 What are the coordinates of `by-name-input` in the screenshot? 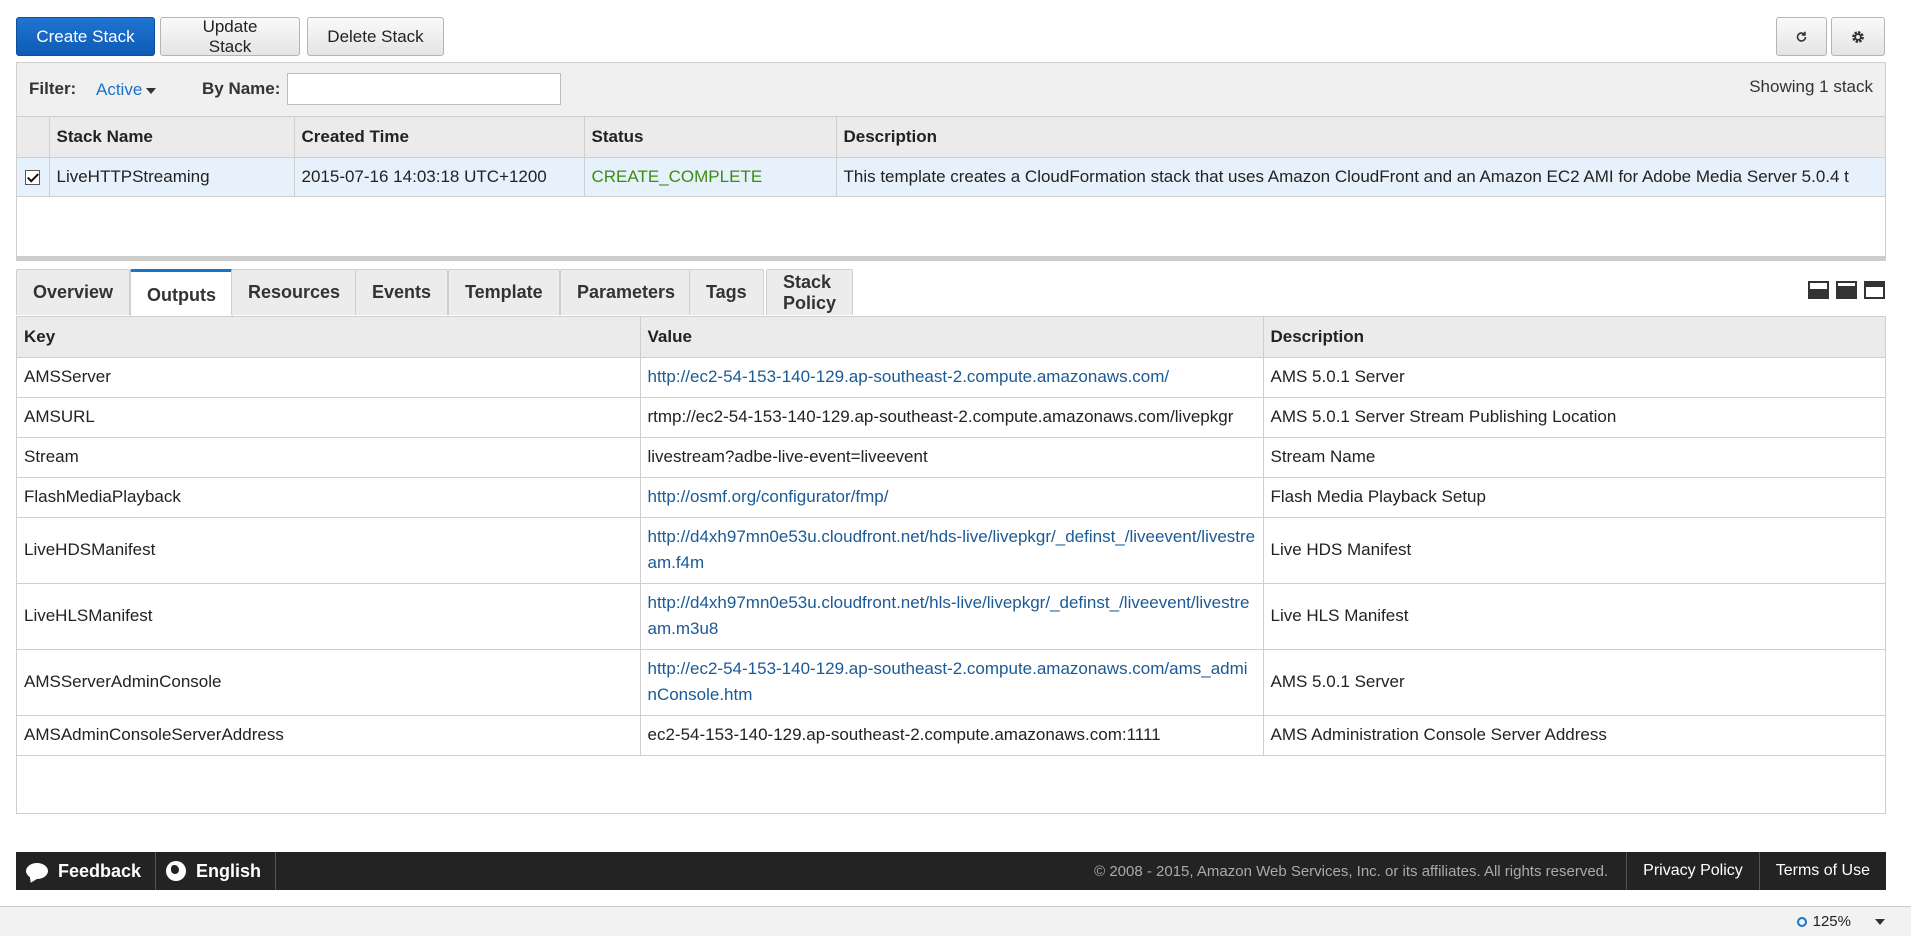 It's located at (424, 89).